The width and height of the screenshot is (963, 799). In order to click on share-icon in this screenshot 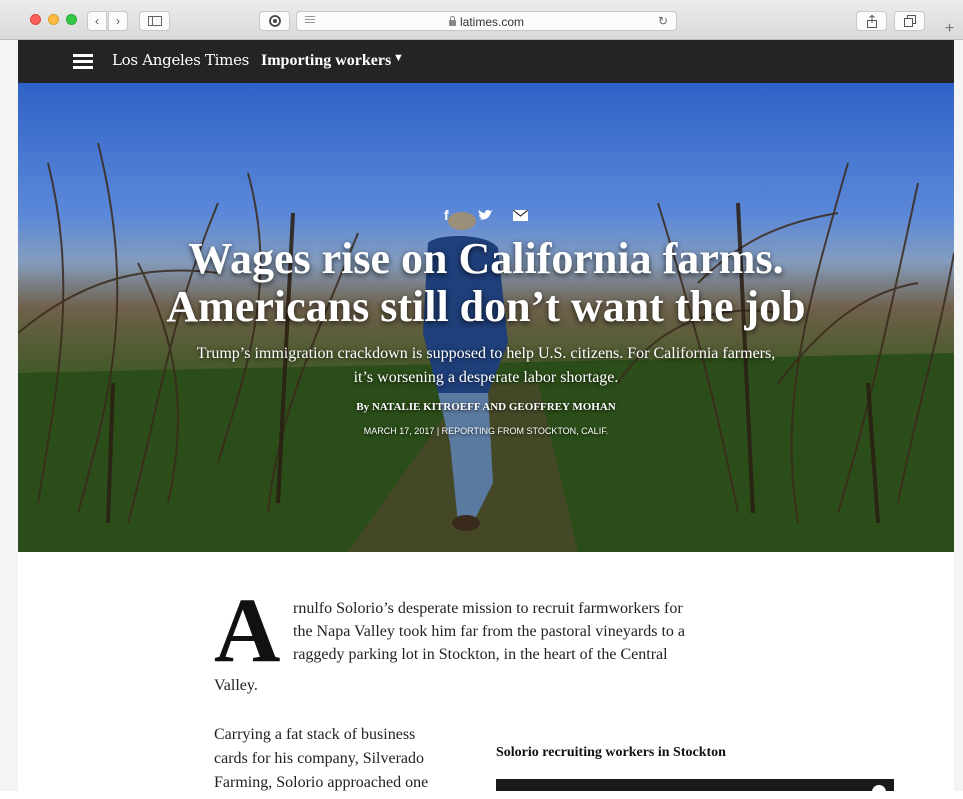, I will do `click(871, 21)`.